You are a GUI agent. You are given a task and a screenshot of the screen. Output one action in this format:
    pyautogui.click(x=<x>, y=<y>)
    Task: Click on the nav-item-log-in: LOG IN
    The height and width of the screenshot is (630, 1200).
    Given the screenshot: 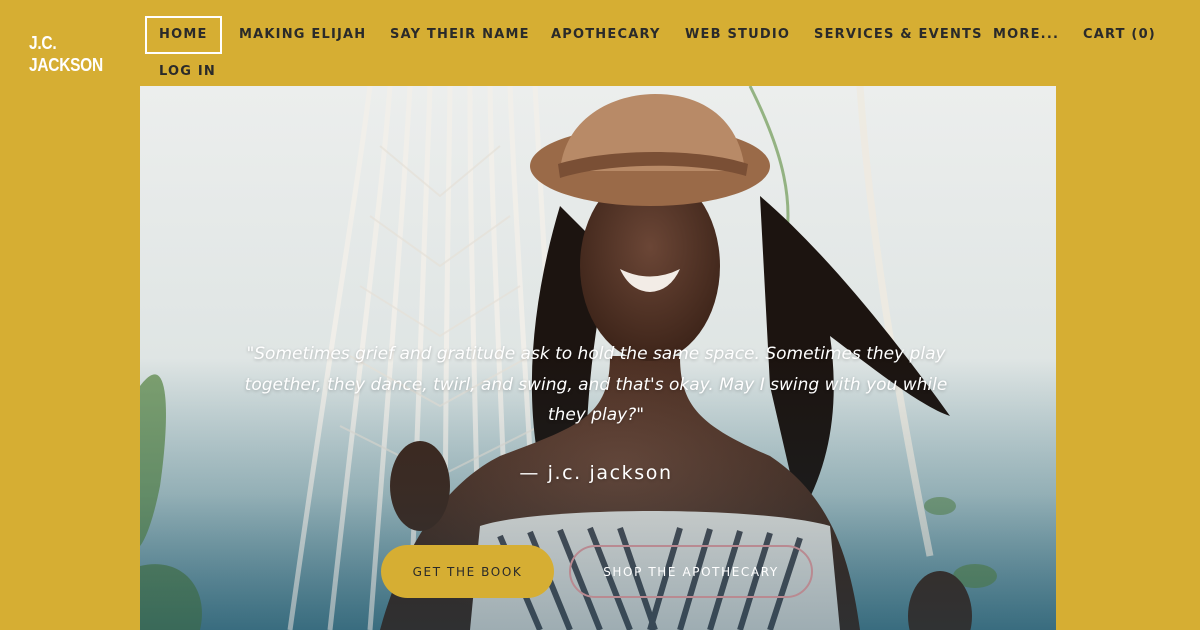 What is the action you would take?
    pyautogui.click(x=187, y=72)
    